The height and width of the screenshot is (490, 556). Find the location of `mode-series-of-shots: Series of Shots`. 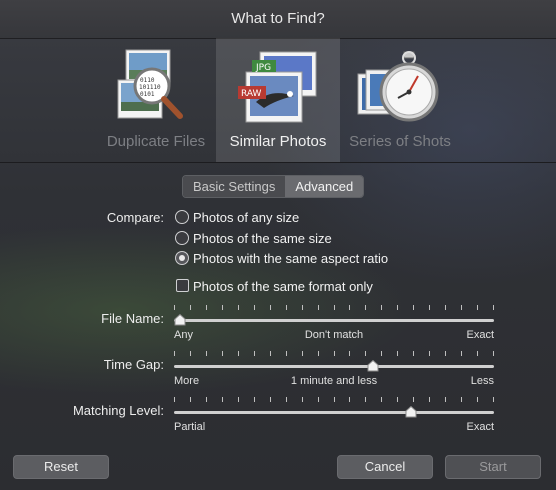

mode-series-of-shots: Series of Shots is located at coordinates (400, 100).